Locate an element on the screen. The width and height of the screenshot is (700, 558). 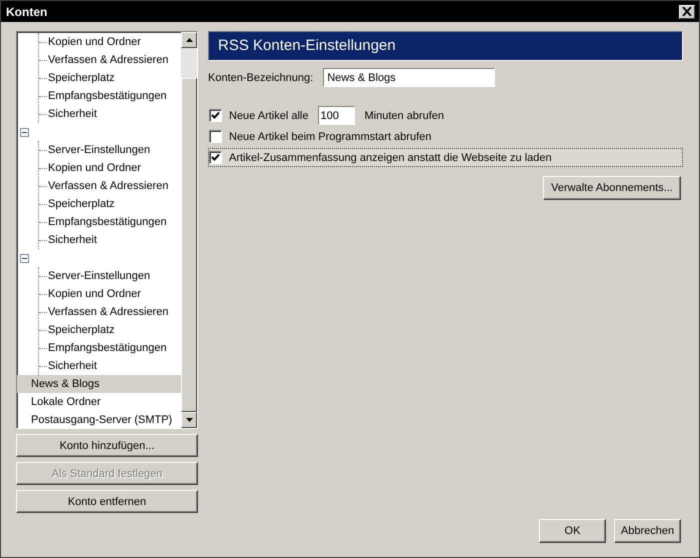
close-icon is located at coordinates (687, 11).